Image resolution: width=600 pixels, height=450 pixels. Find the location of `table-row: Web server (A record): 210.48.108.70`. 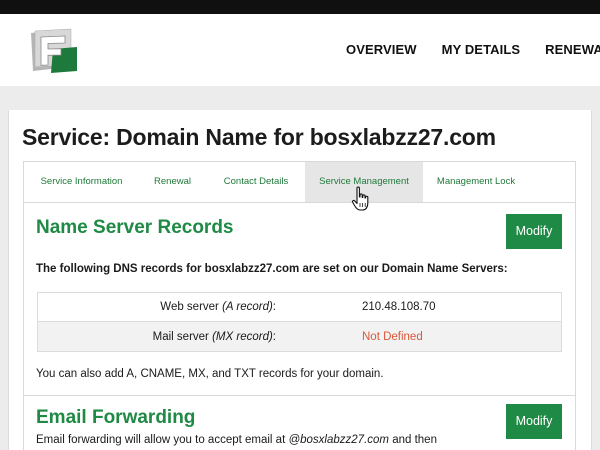

table-row: Web server (A record): 210.48.108.70 is located at coordinates (299, 307).